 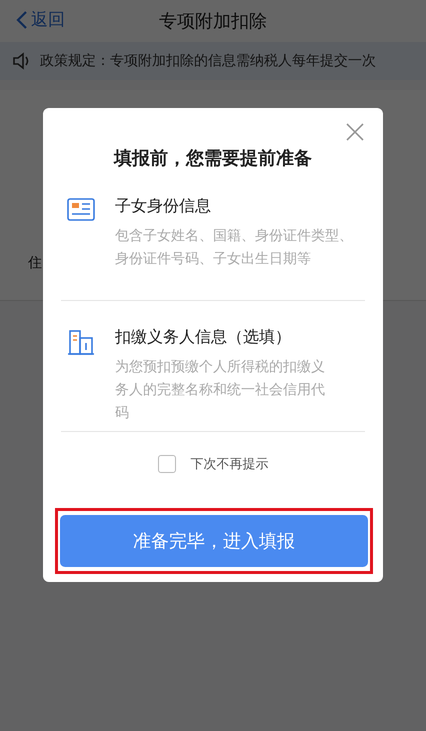 I want to click on back-link: 返回, so click(x=40, y=19).